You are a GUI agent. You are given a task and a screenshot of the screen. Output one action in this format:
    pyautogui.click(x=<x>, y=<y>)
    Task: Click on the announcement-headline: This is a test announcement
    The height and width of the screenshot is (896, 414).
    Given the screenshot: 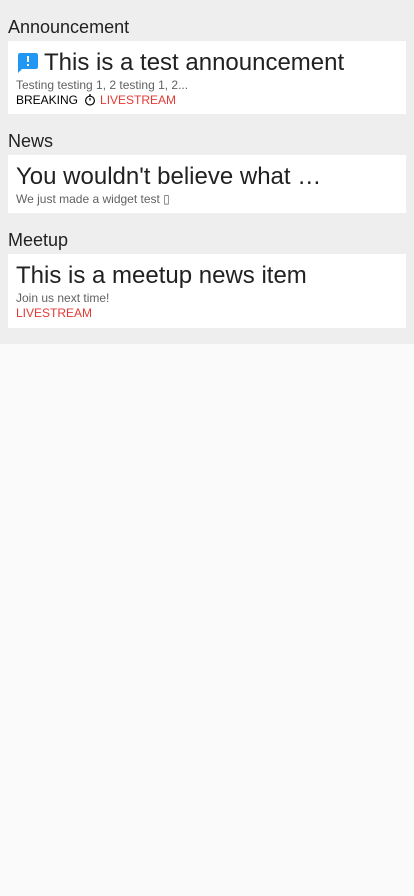 What is the action you would take?
    pyautogui.click(x=194, y=62)
    